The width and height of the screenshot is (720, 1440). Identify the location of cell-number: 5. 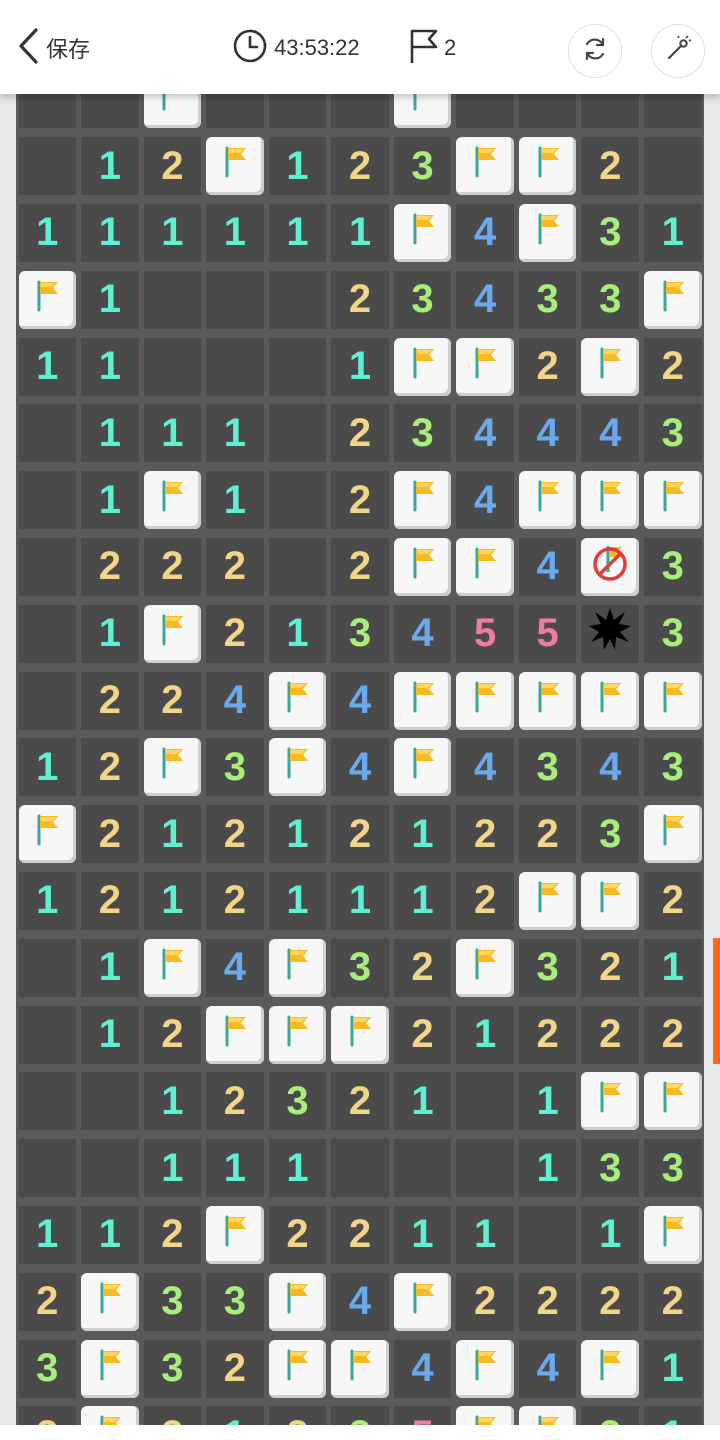
(547, 633).